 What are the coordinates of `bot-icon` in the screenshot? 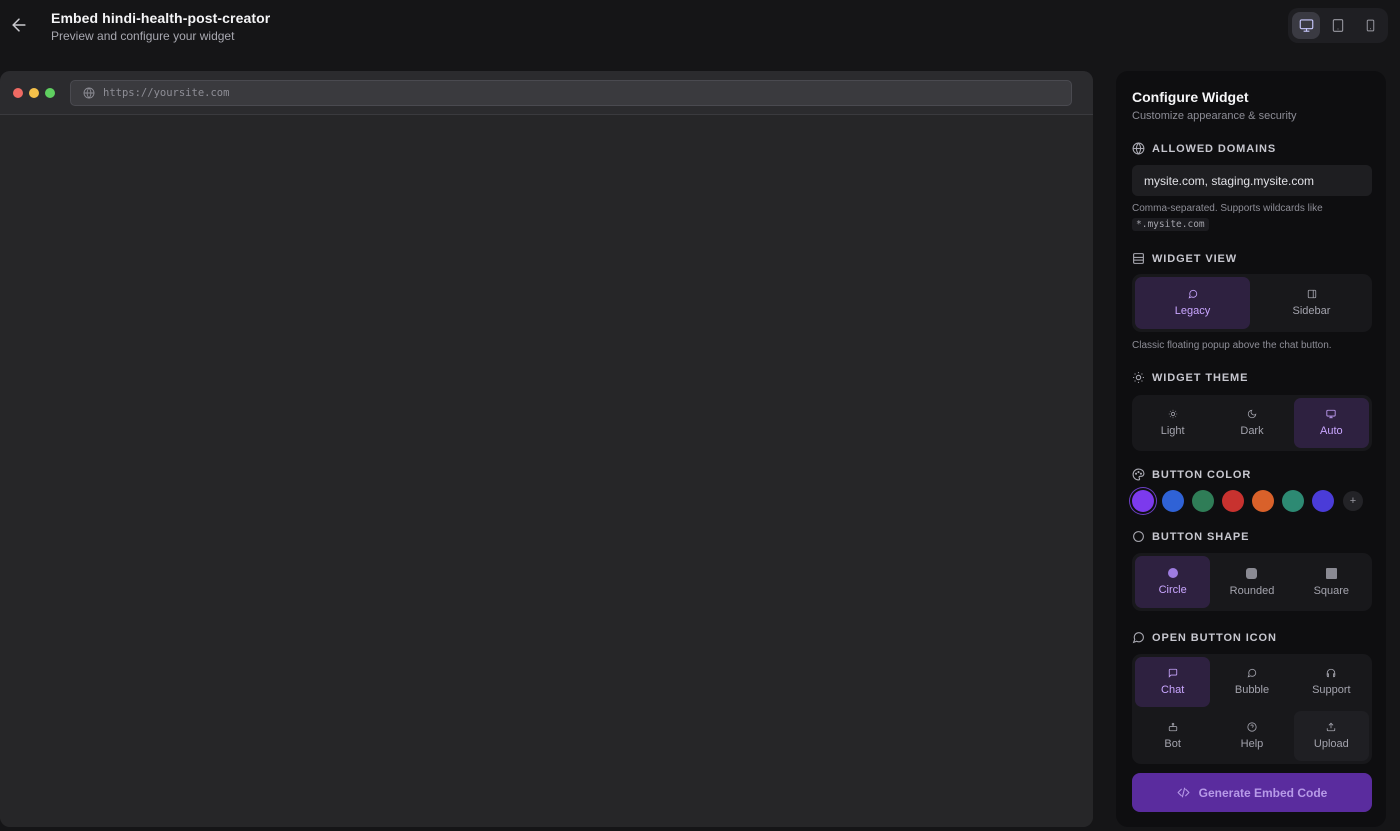 It's located at (1172, 727).